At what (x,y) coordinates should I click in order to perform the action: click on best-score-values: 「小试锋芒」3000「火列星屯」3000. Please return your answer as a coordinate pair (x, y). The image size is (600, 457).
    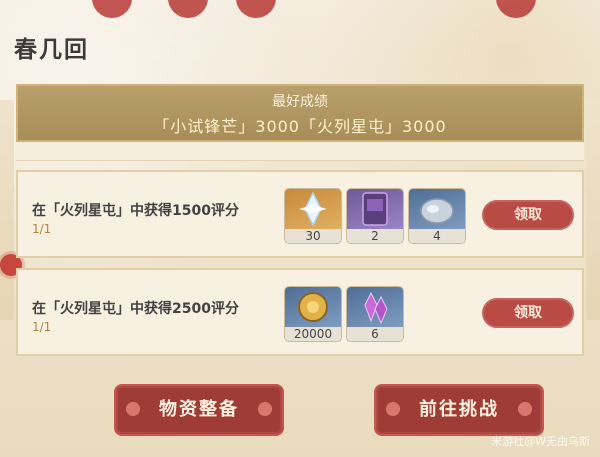
    Looking at the image, I should click on (300, 126).